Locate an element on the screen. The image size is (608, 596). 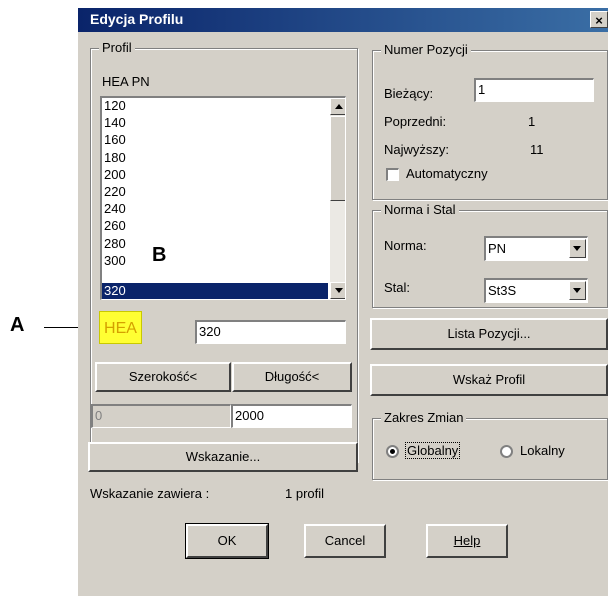
help-button: Help is located at coordinates (467, 541).